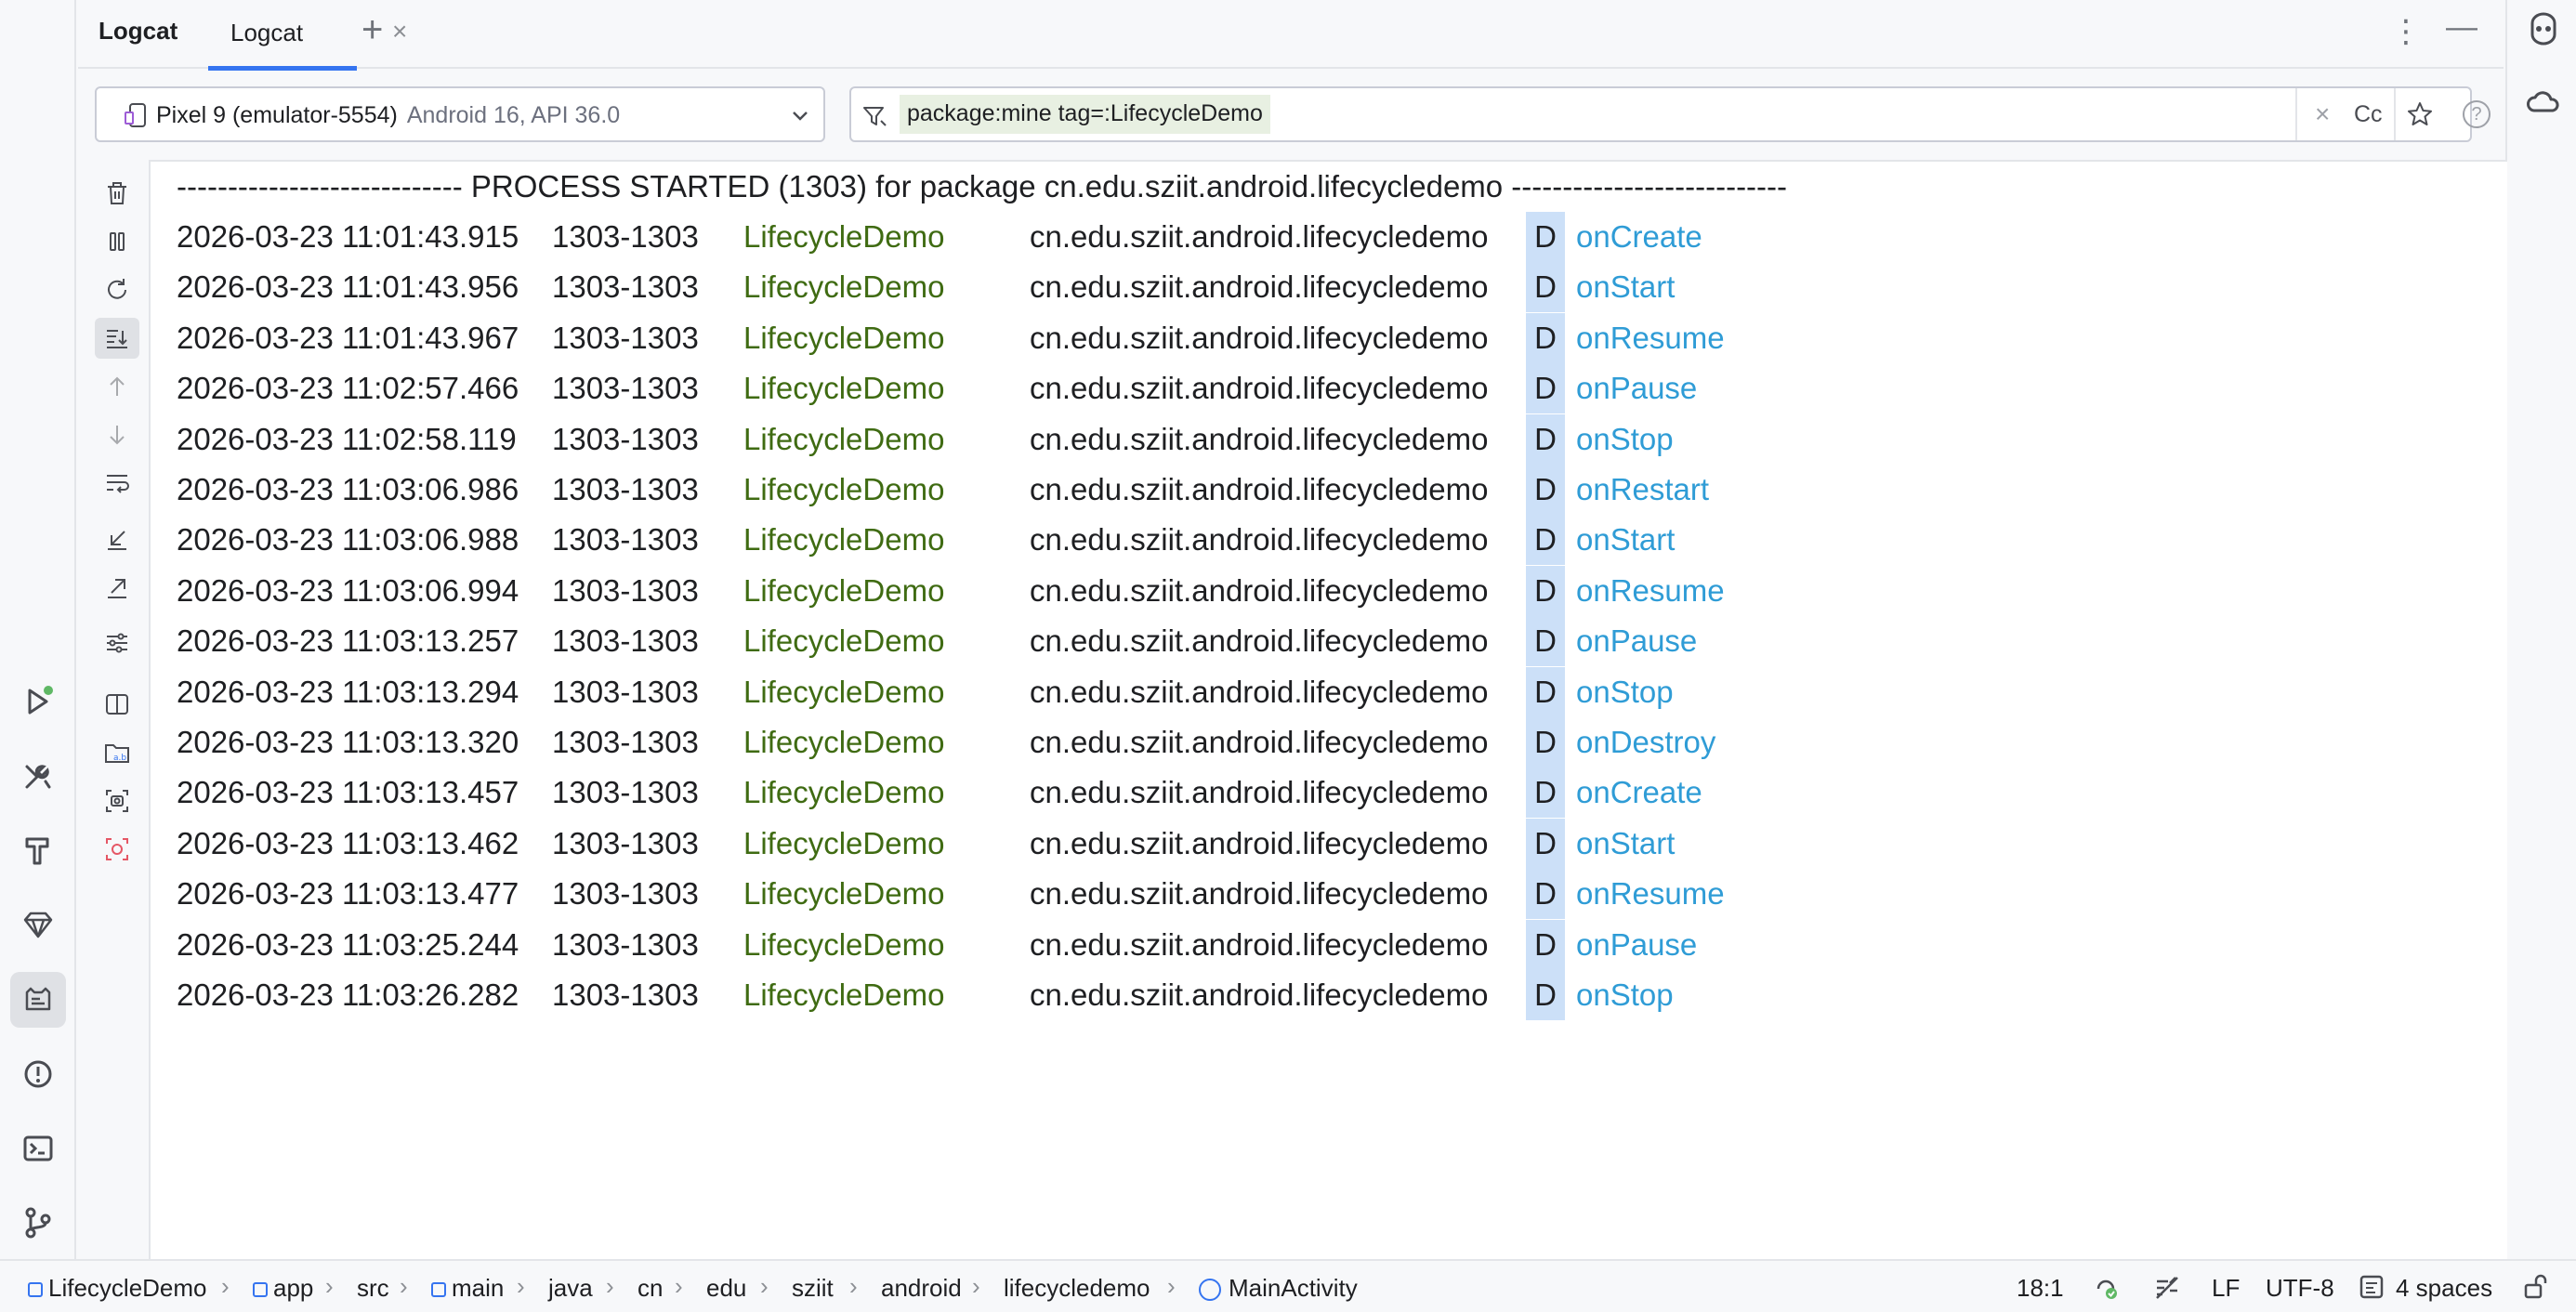  Describe the element at coordinates (2040, 1288) in the screenshot. I see `caret-position: 18:1` at that location.